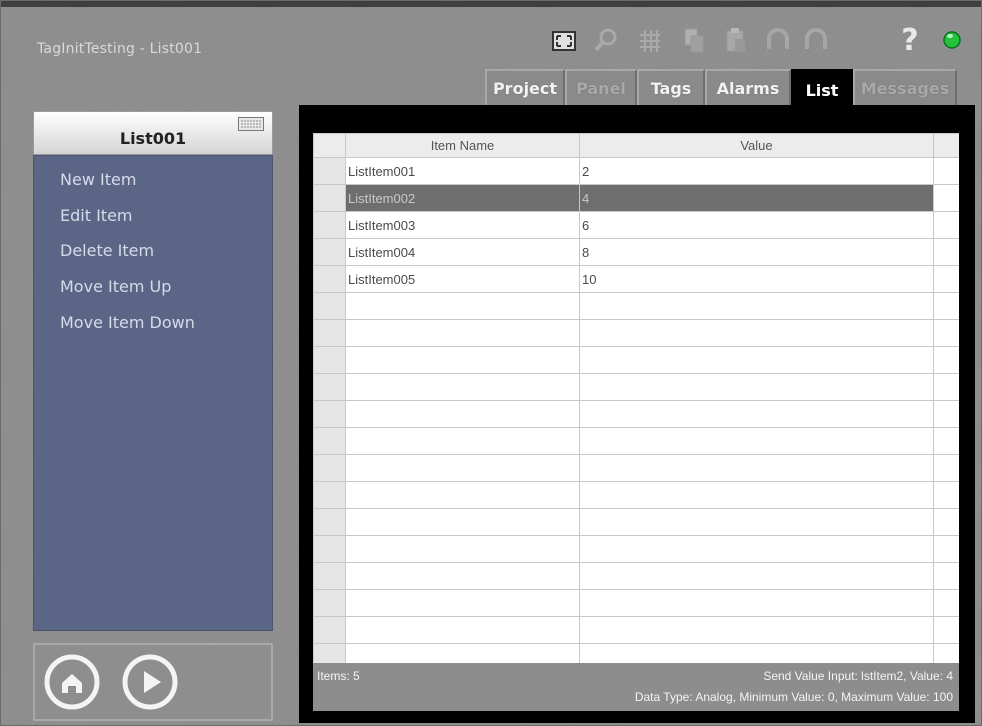 The image size is (982, 726). I want to click on search-icon, so click(606, 41).